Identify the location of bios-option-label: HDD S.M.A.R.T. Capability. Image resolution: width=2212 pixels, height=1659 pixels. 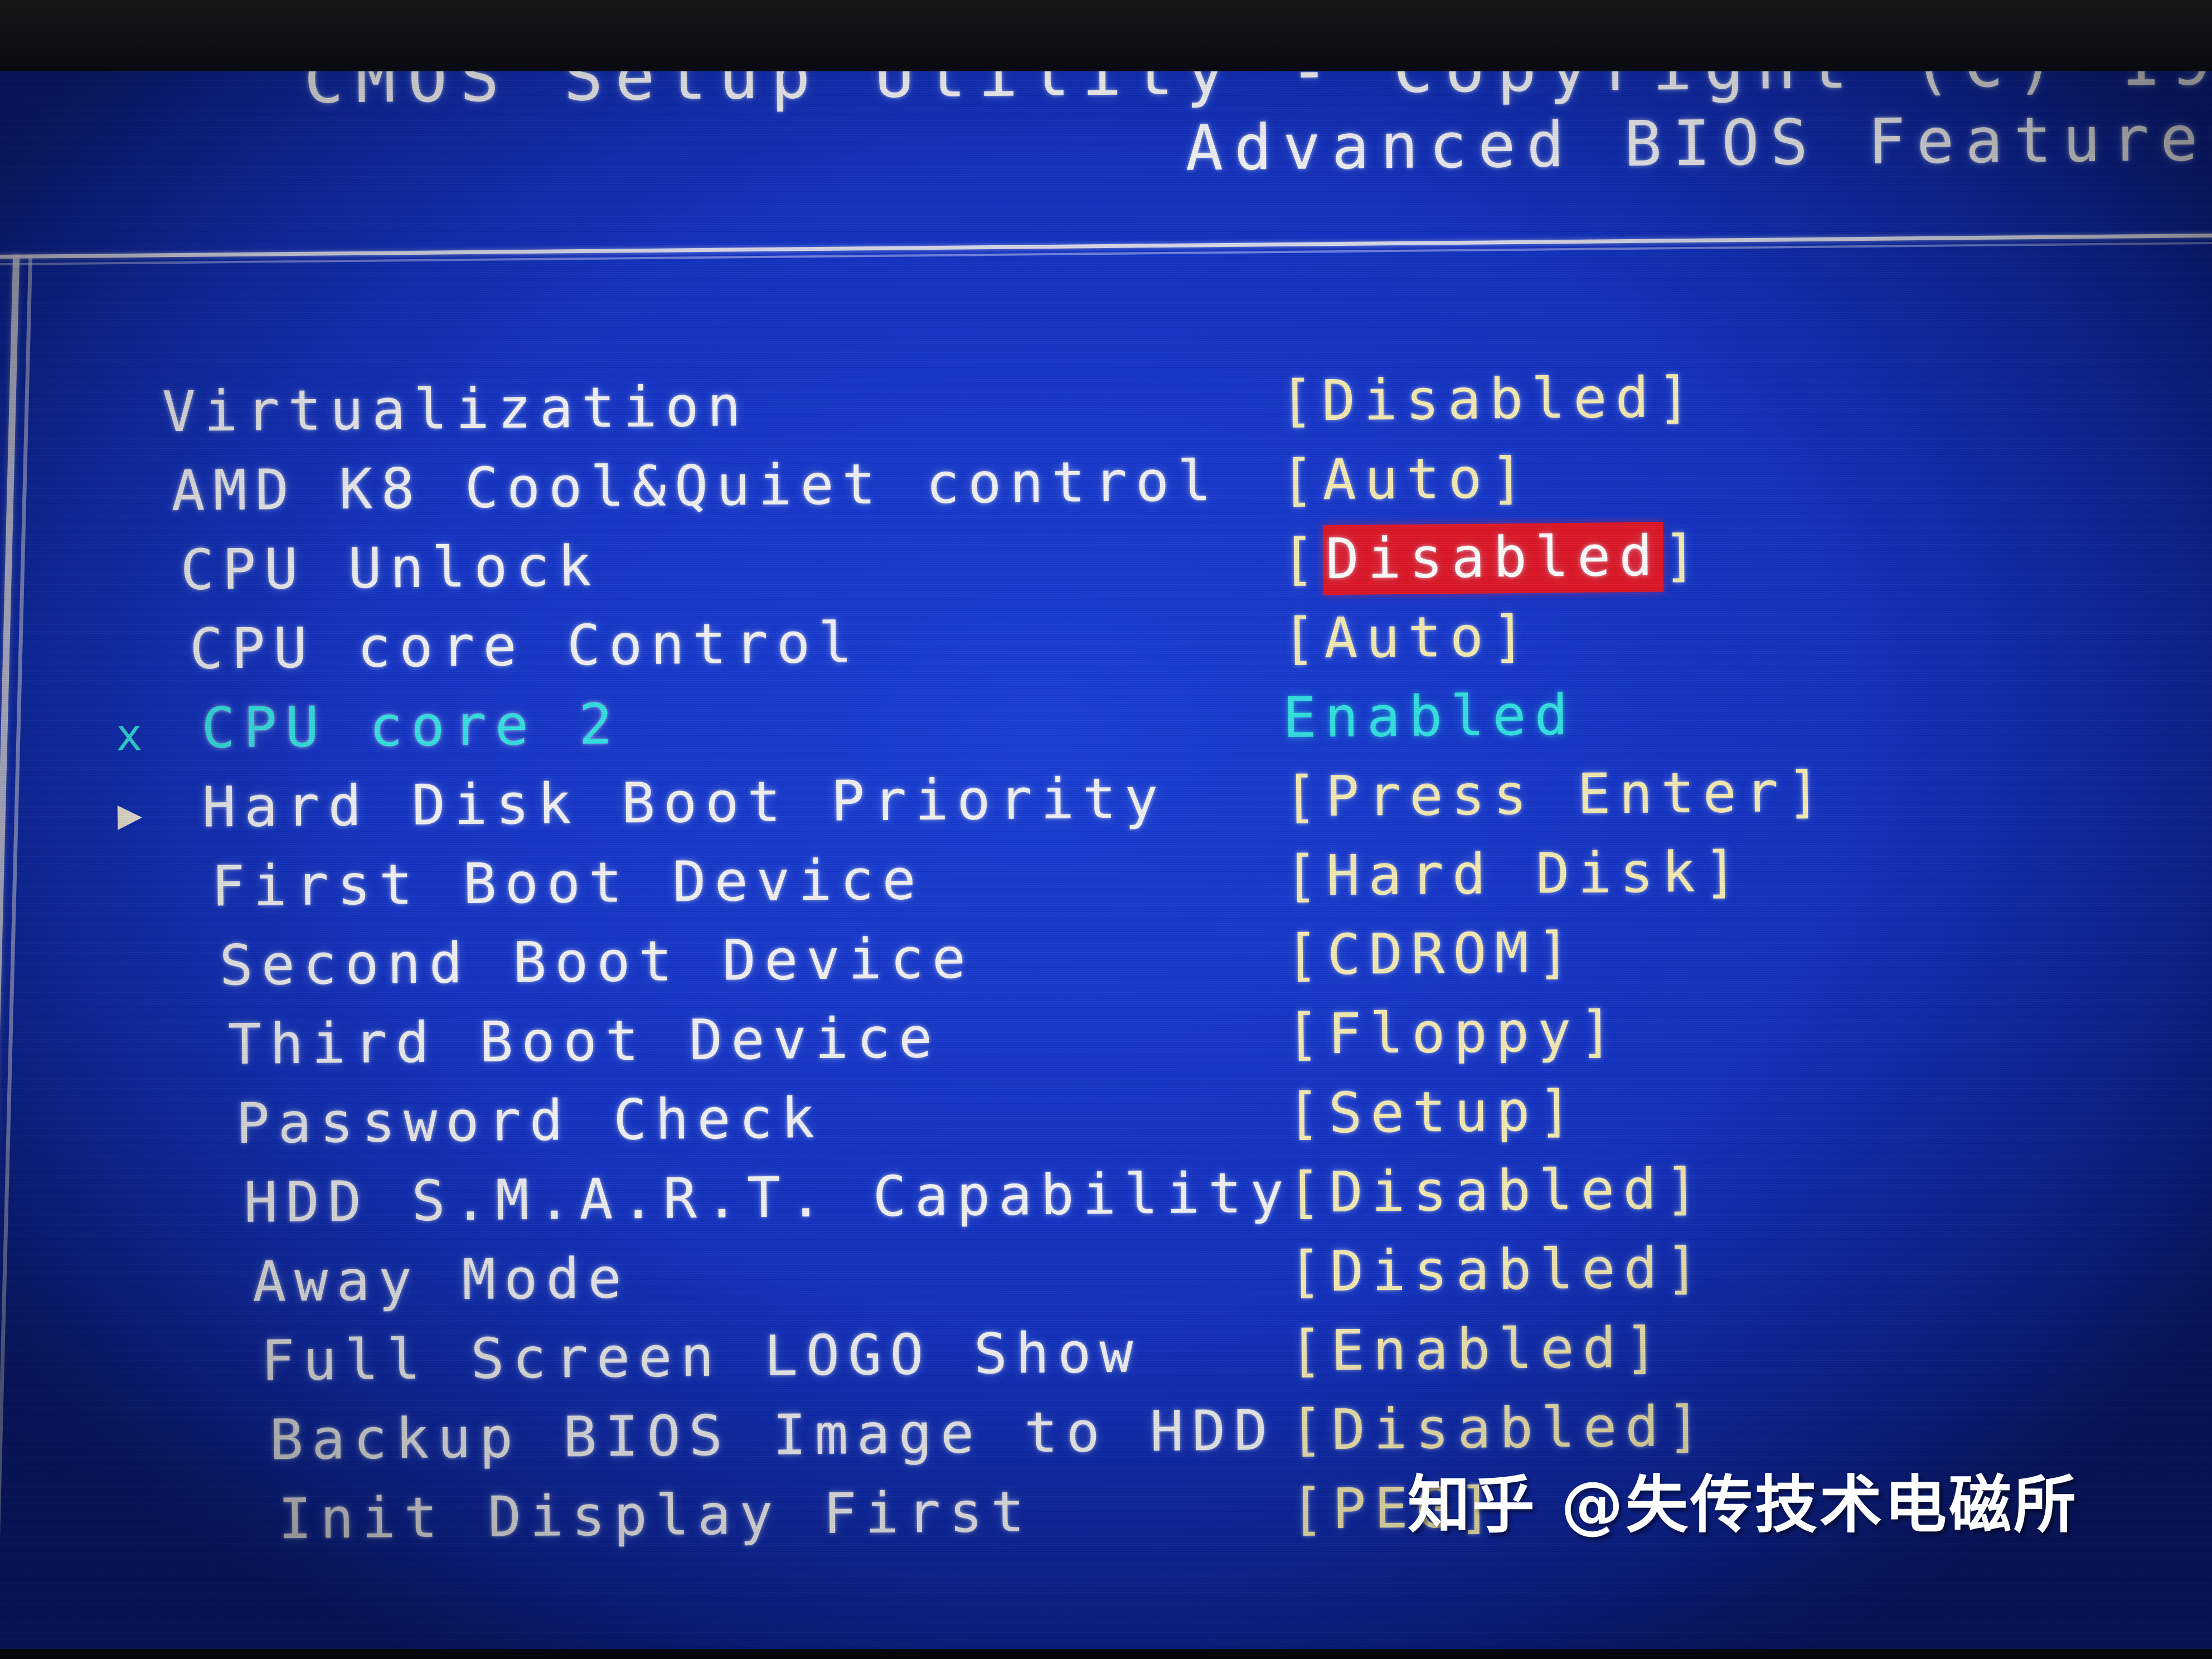
(768, 1197).